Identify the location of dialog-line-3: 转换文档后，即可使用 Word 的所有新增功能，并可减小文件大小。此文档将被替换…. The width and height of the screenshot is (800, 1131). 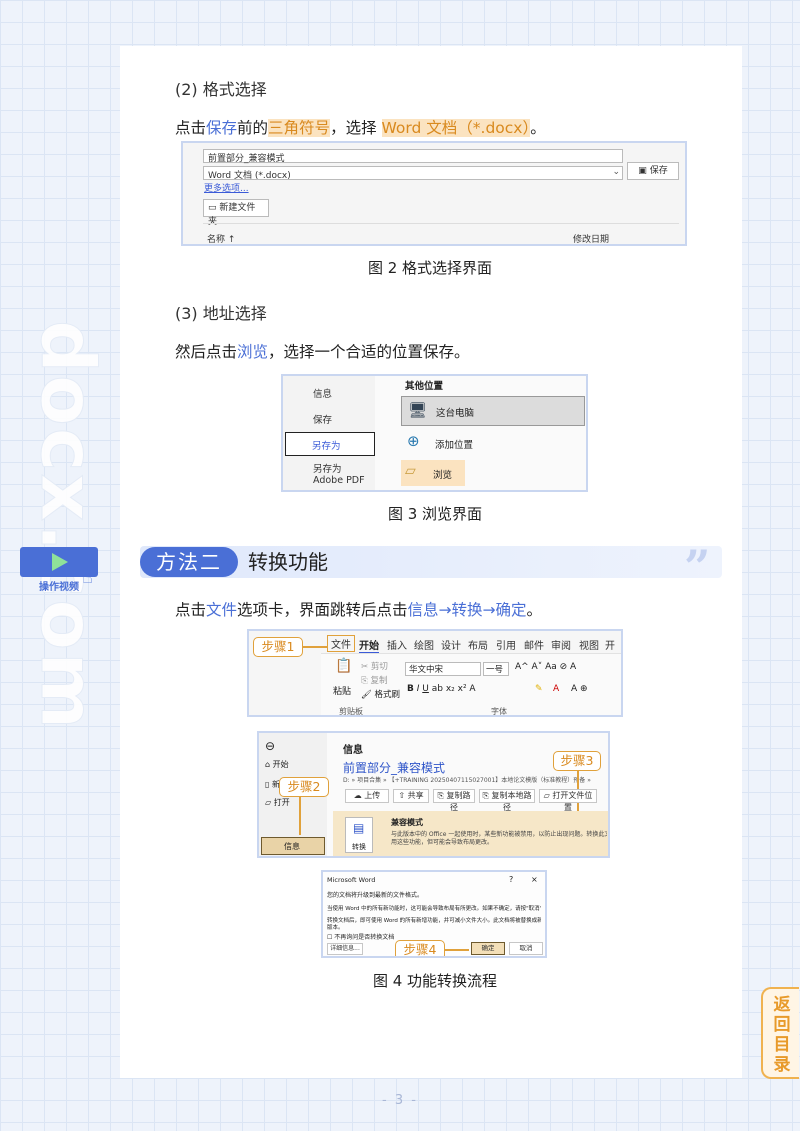
(434, 921).